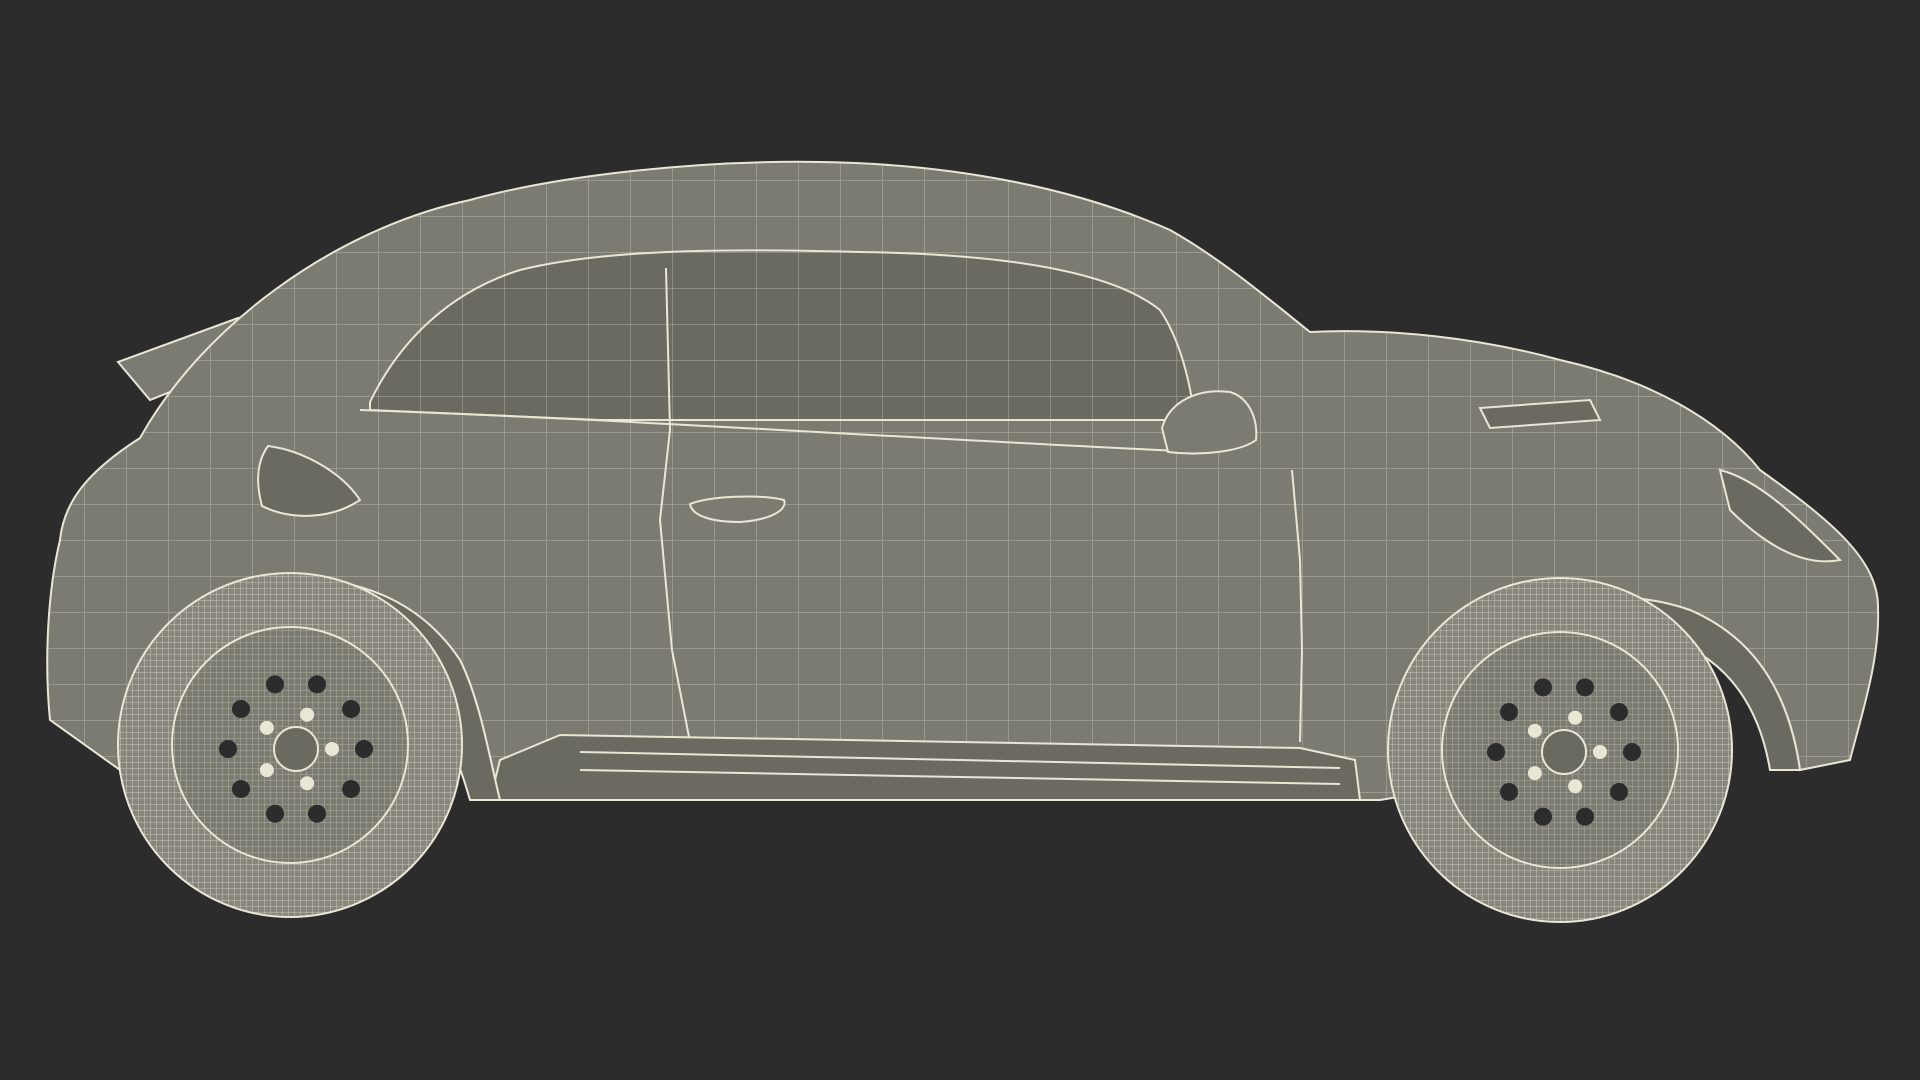 Image resolution: width=1920 pixels, height=1080 pixels. I want to click on front-hub, so click(1564, 752).